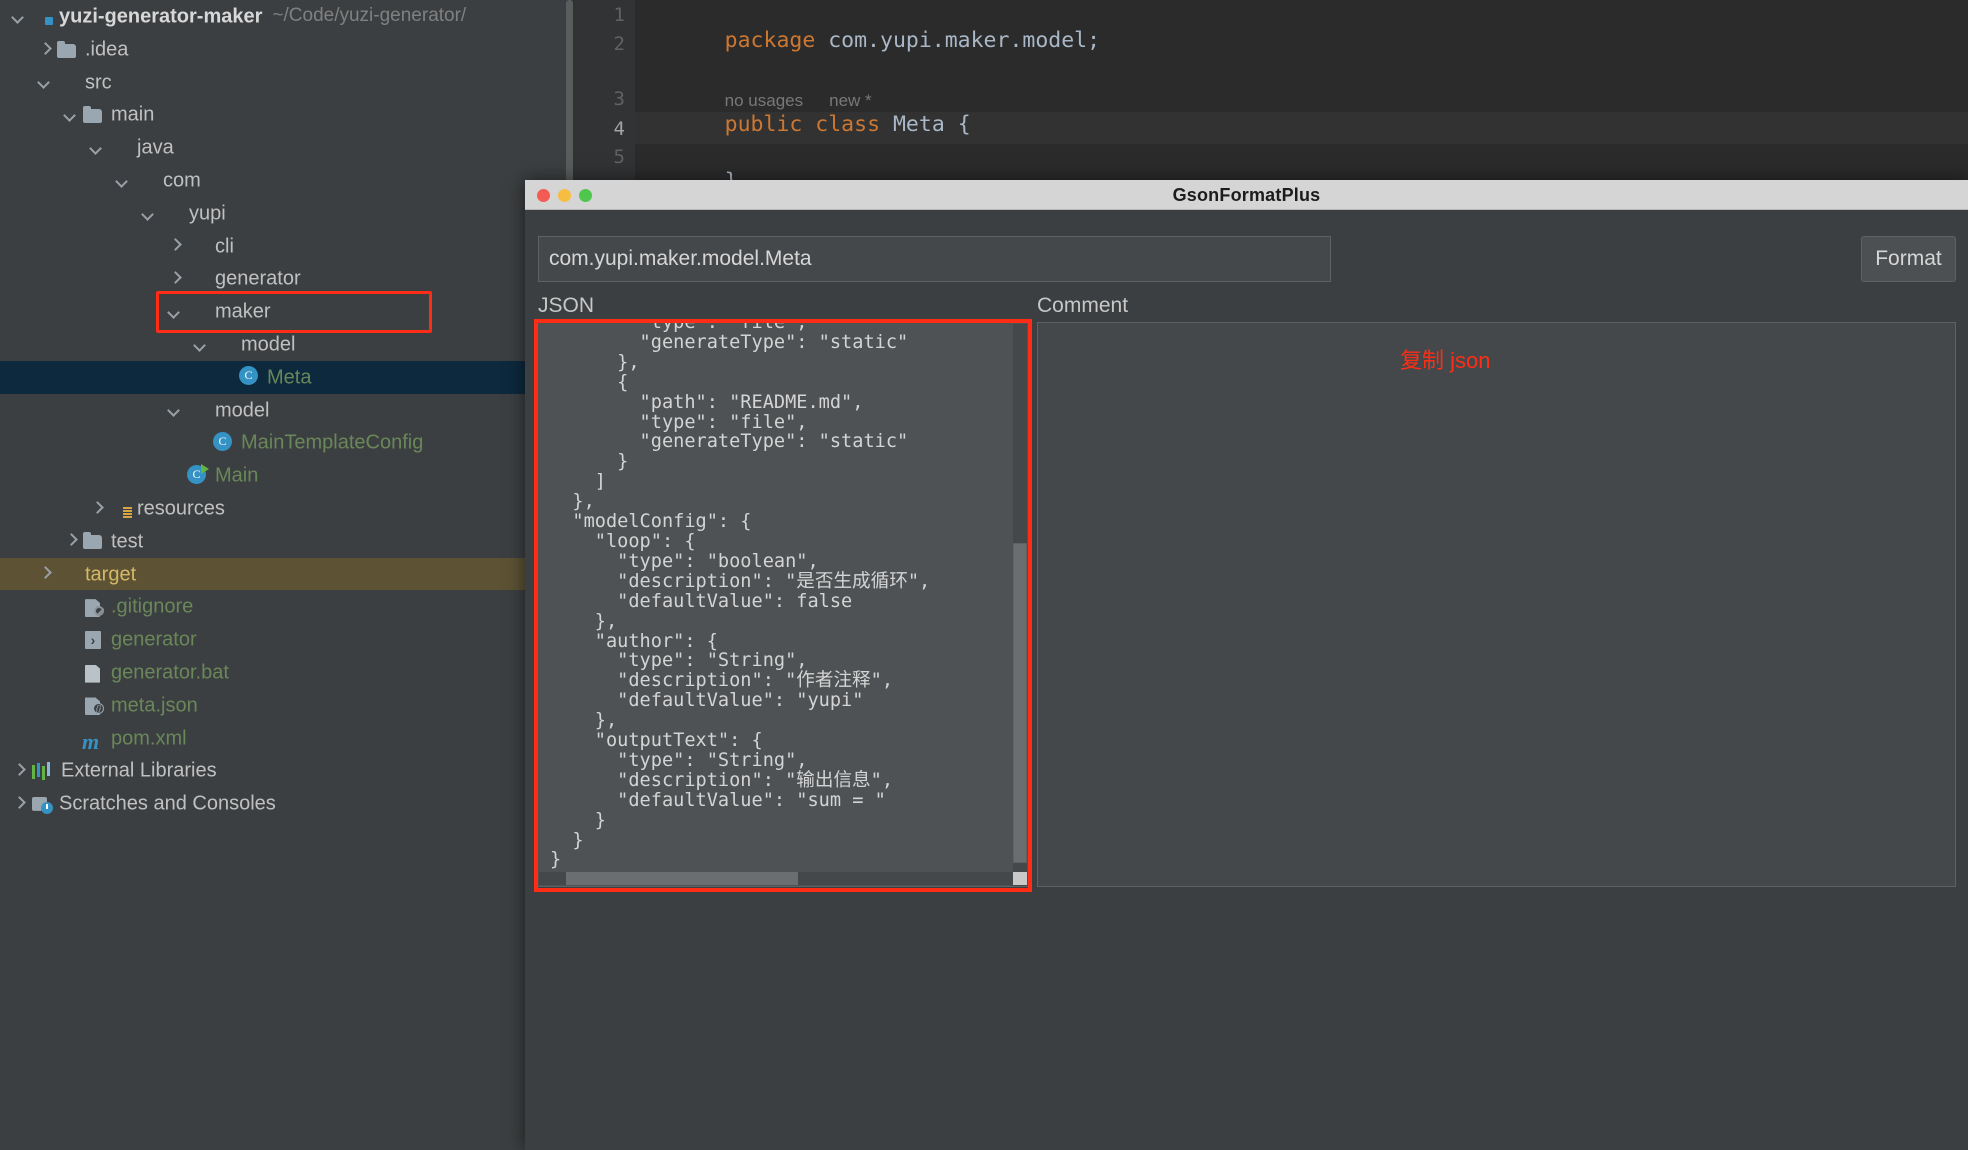  What do you see at coordinates (107, 49) in the screenshot?
I see `tree-item-label: .idea` at bounding box center [107, 49].